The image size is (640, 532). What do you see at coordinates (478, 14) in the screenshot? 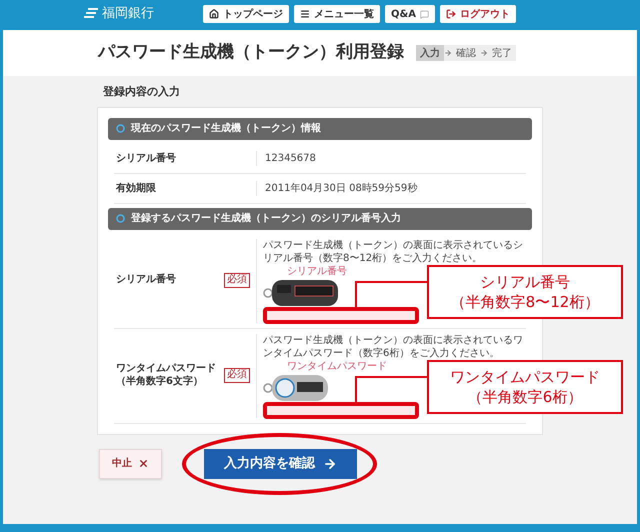
I see `nav-button: ログアウト` at bounding box center [478, 14].